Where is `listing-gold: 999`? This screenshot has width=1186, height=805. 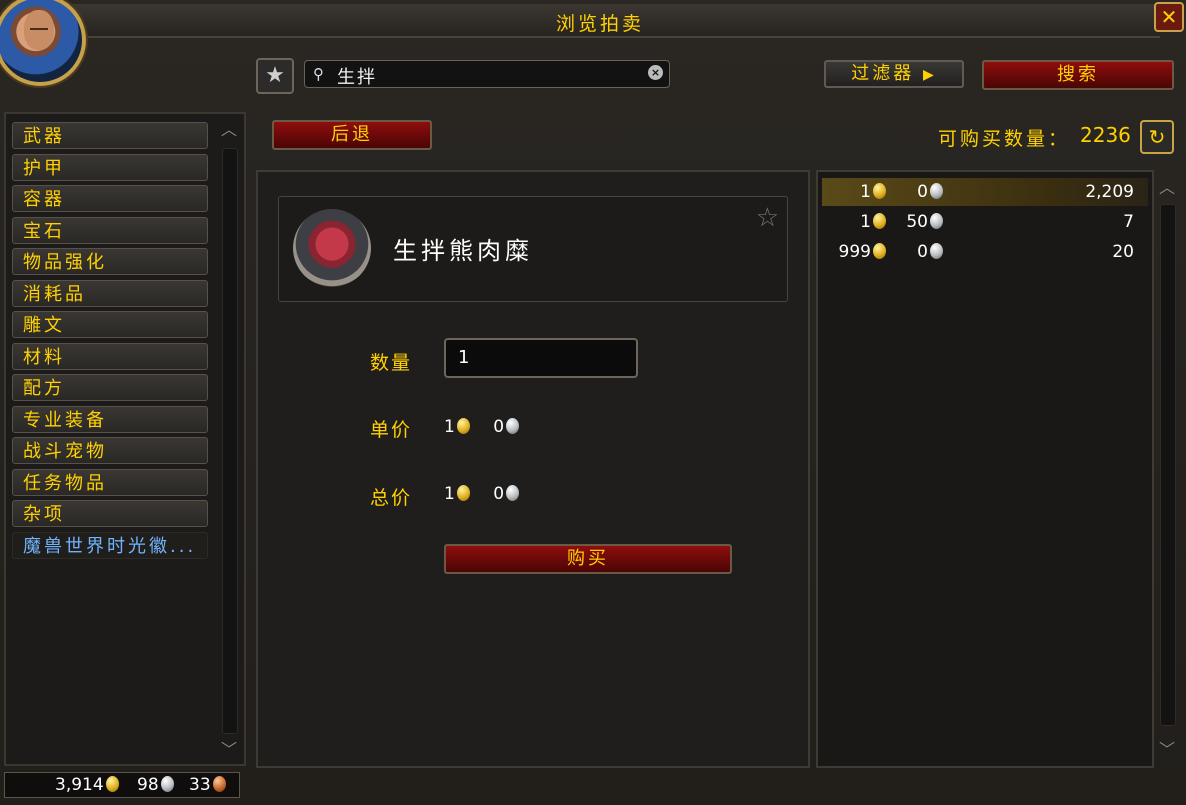 listing-gold: 999 is located at coordinates (854, 252).